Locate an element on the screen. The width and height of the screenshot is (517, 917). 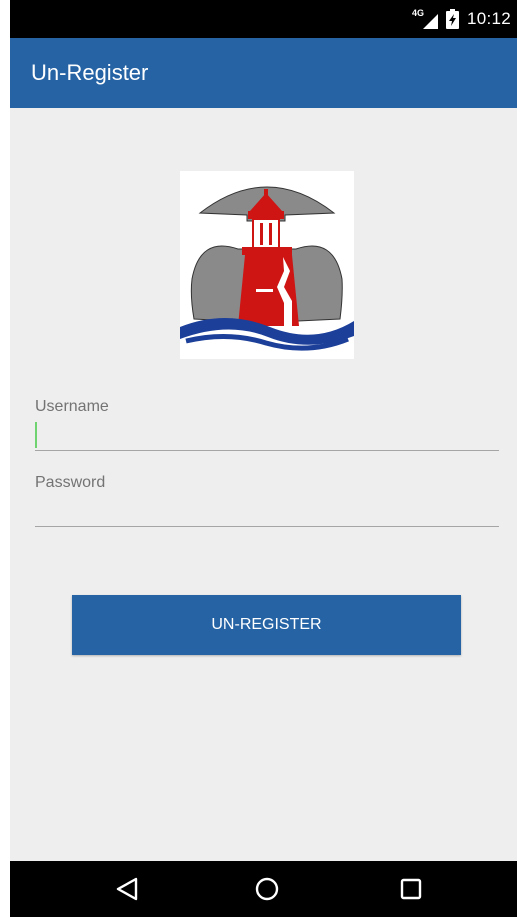
un-register-button: UN-REGISTER is located at coordinates (266, 625).